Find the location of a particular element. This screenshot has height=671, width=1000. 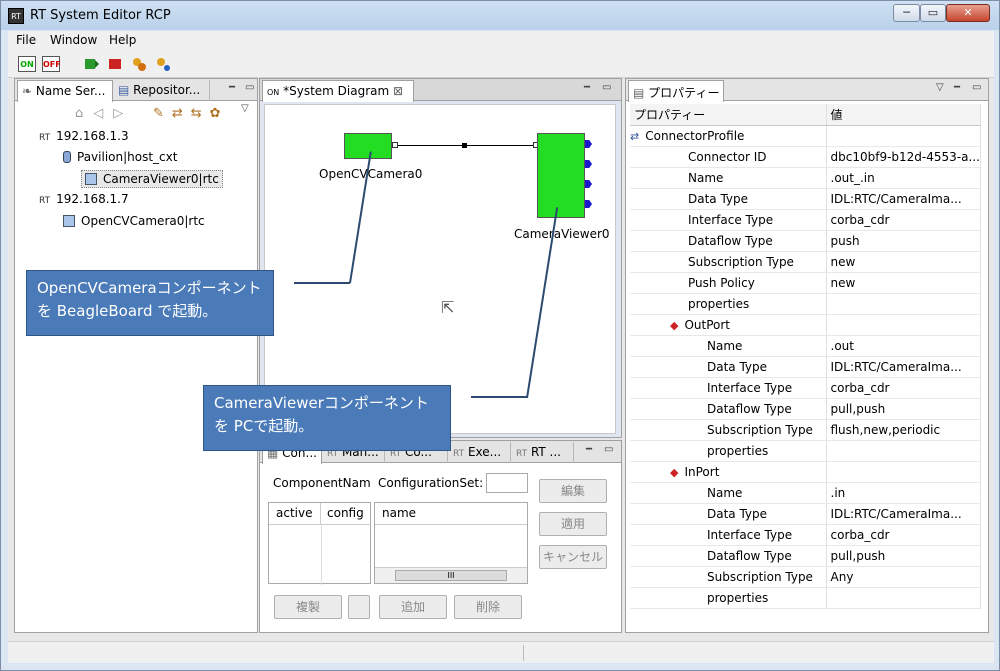

nav-toolbar: ⌂◁▷ is located at coordinates (104, 113).